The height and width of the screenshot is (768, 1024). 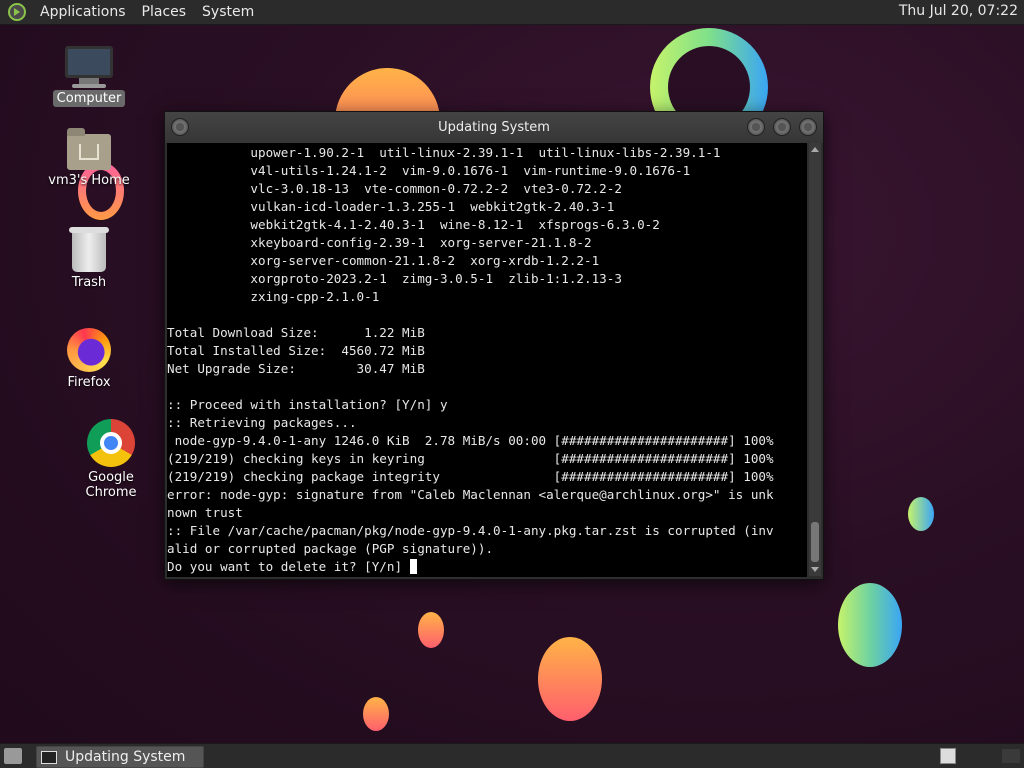 What do you see at coordinates (815, 569) in the screenshot?
I see `scroll-down-icon` at bounding box center [815, 569].